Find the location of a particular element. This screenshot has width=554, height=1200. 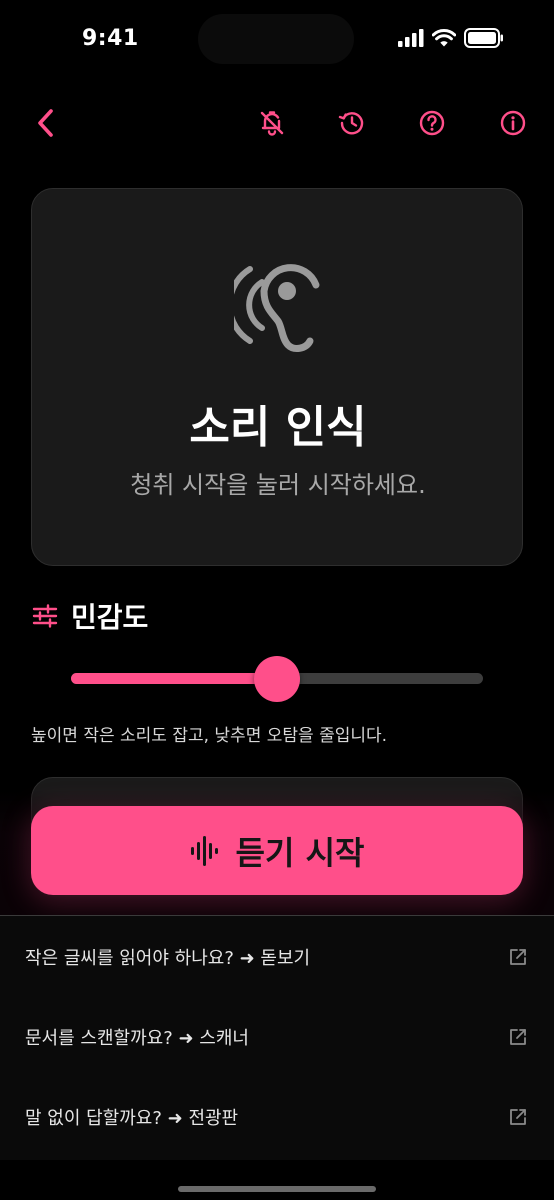

back-button is located at coordinates (46, 123).